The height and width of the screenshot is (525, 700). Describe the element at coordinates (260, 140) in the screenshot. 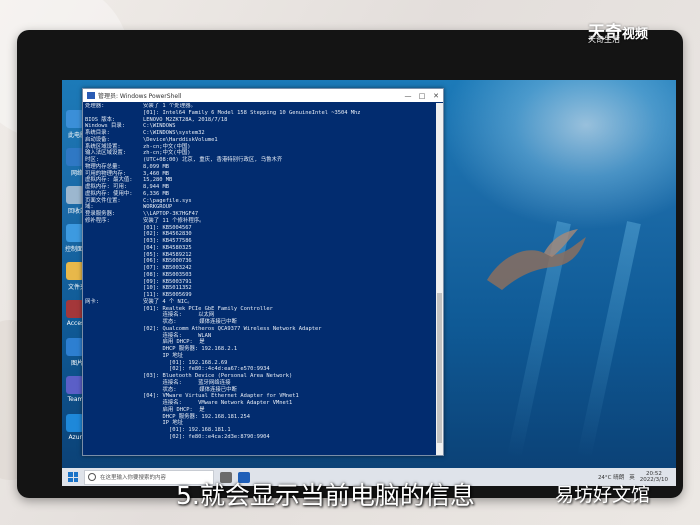

I see `terminal-line: 启动设备: \Device\HarddiskVolume1` at that location.